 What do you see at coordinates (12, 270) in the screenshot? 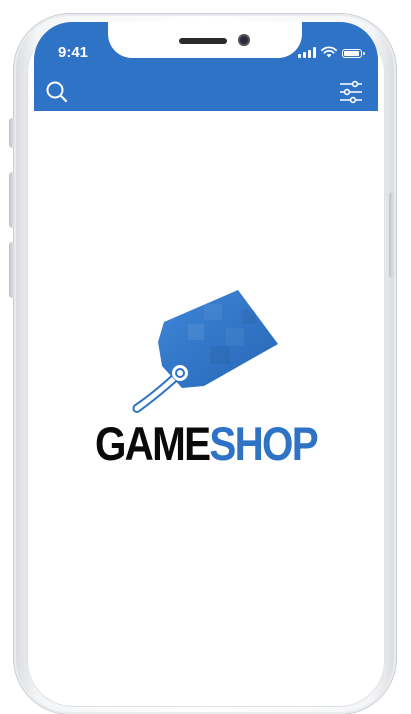
I see `volume-down-button` at bounding box center [12, 270].